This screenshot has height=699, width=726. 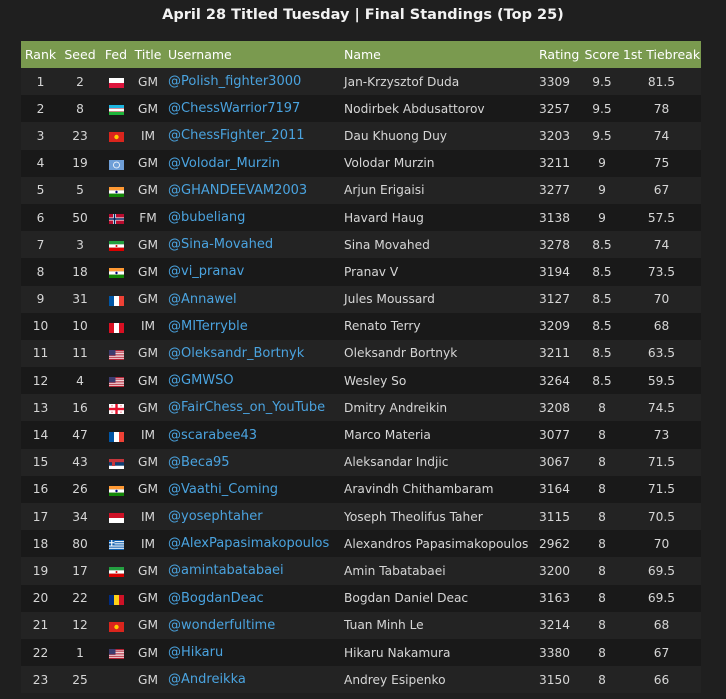 What do you see at coordinates (80, 54) in the screenshot?
I see `header-seed: Seed` at bounding box center [80, 54].